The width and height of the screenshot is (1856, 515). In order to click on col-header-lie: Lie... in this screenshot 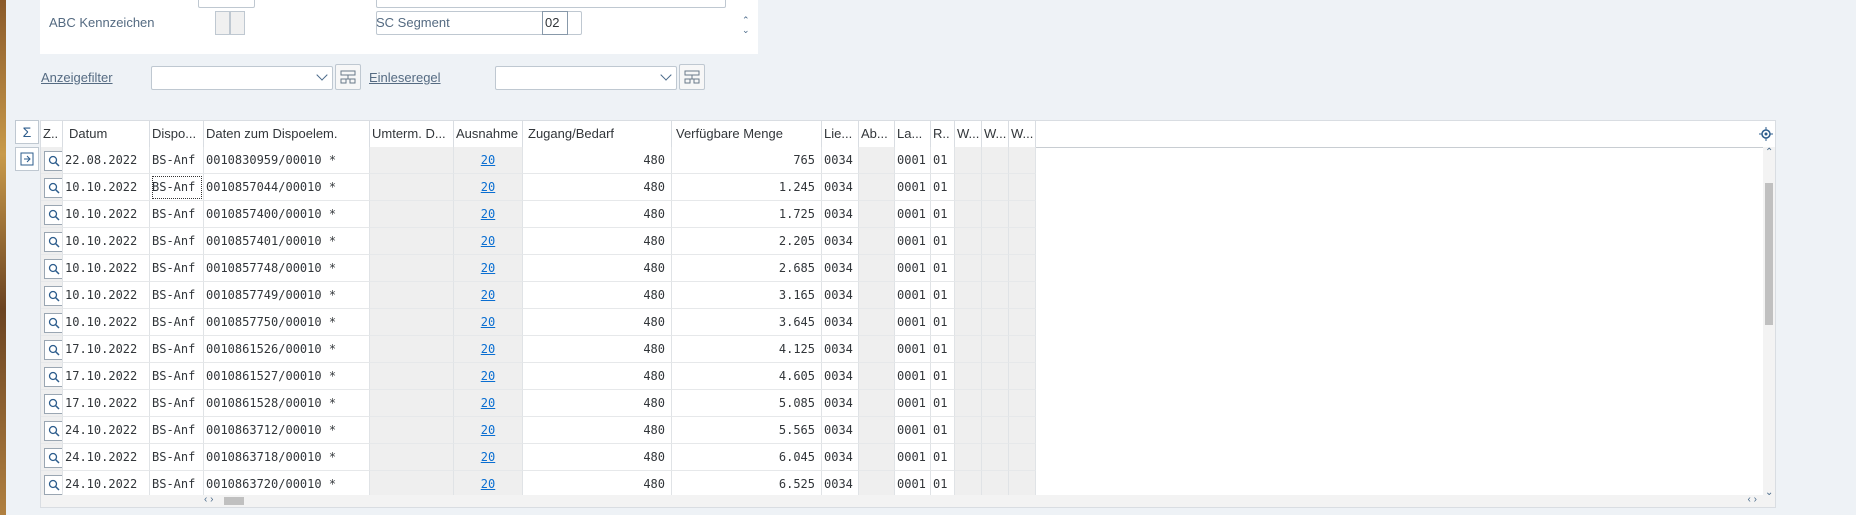, I will do `click(840, 134)`.